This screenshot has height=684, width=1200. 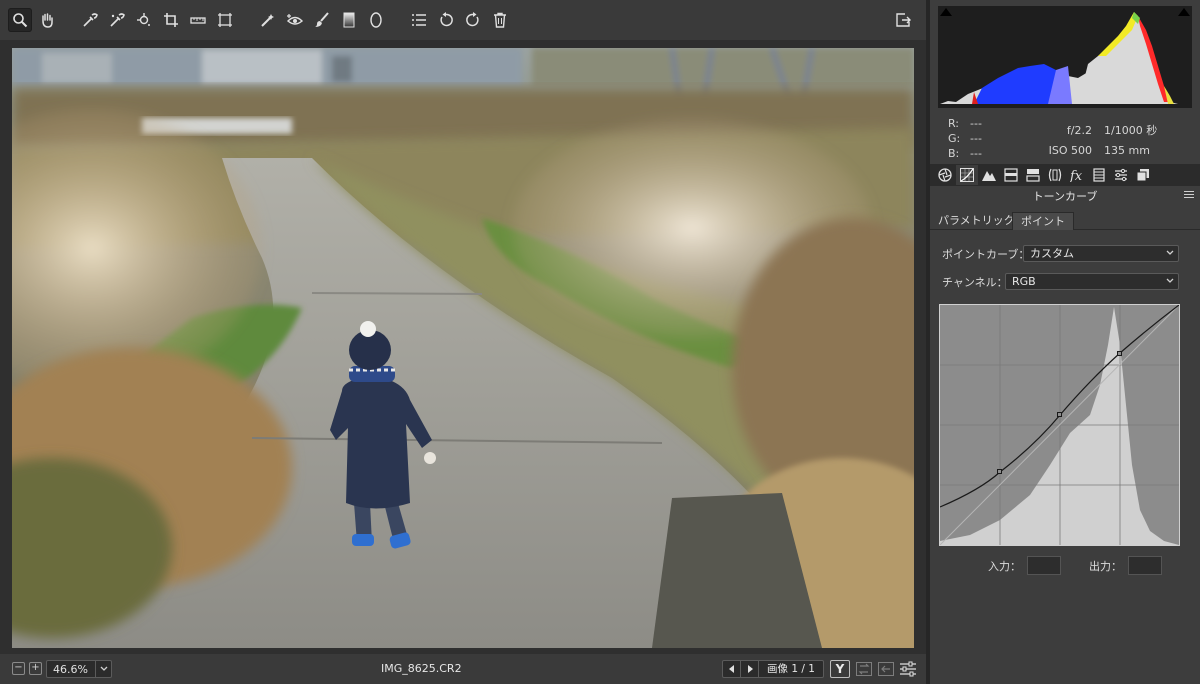 What do you see at coordinates (446, 20) in the screenshot?
I see `rotate-left-icon` at bounding box center [446, 20].